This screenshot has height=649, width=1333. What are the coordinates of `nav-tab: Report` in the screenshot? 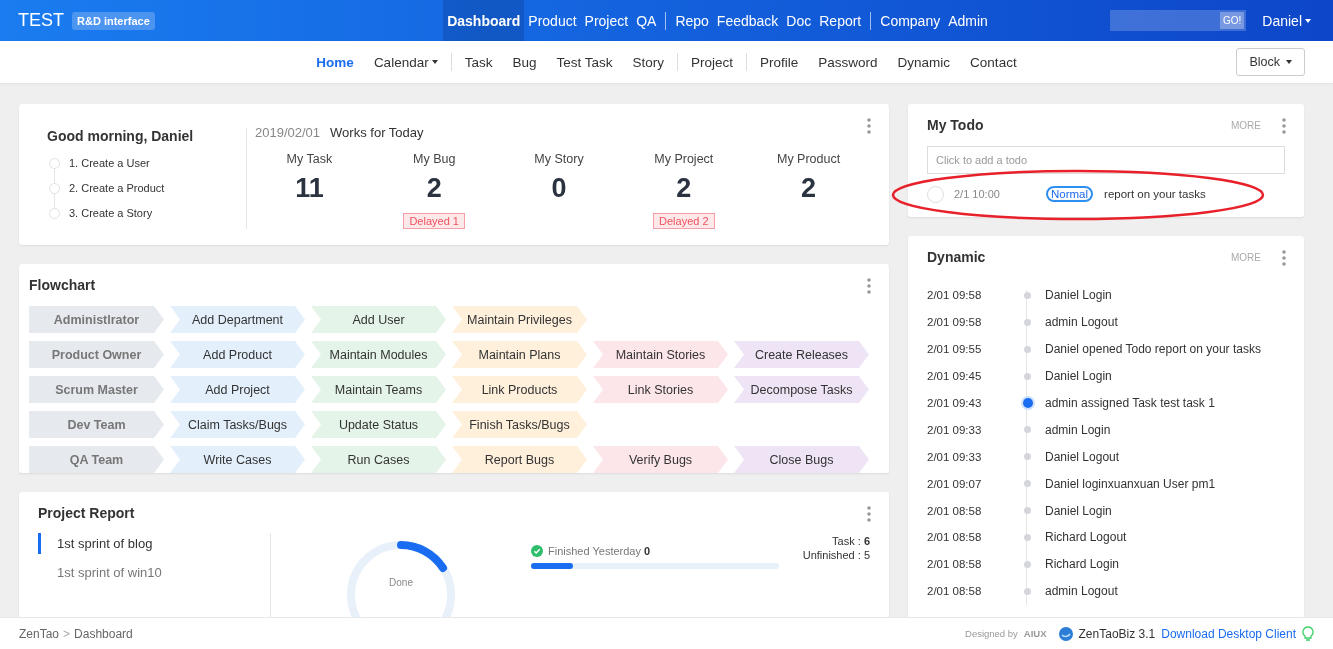 It's located at (840, 20).